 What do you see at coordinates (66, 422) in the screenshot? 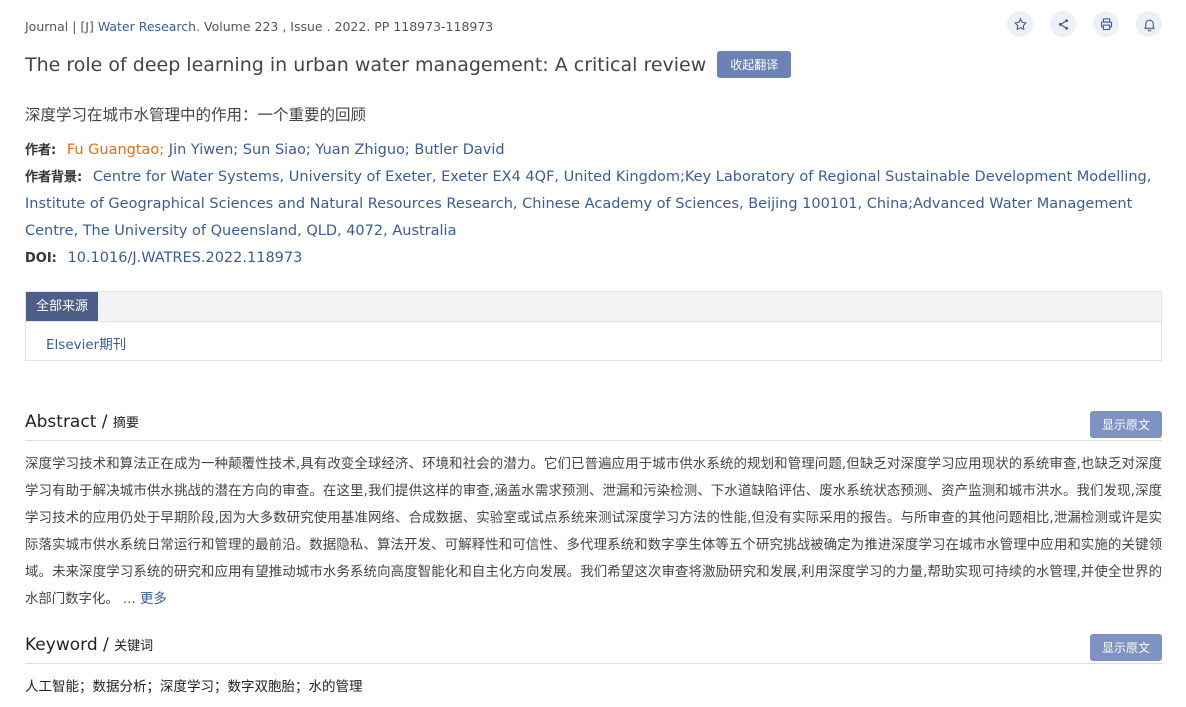
I see `abstract-title-en: Abstract /` at bounding box center [66, 422].